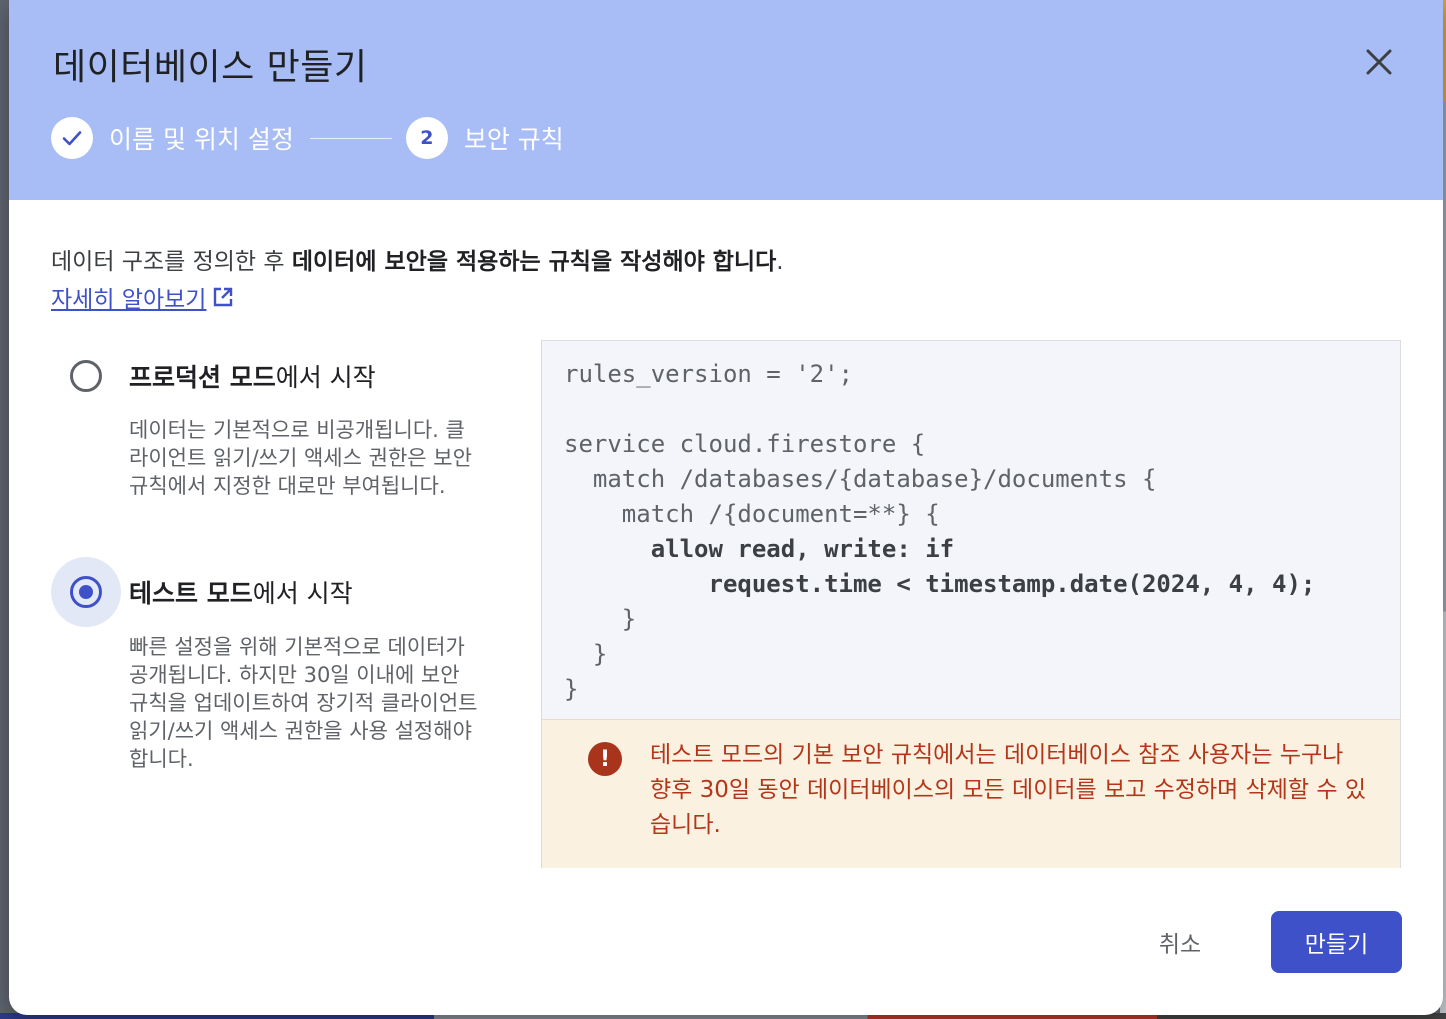 This screenshot has height=1019, width=1446. Describe the element at coordinates (513, 139) in the screenshot. I see `step-2-label: 보안 규칙` at that location.